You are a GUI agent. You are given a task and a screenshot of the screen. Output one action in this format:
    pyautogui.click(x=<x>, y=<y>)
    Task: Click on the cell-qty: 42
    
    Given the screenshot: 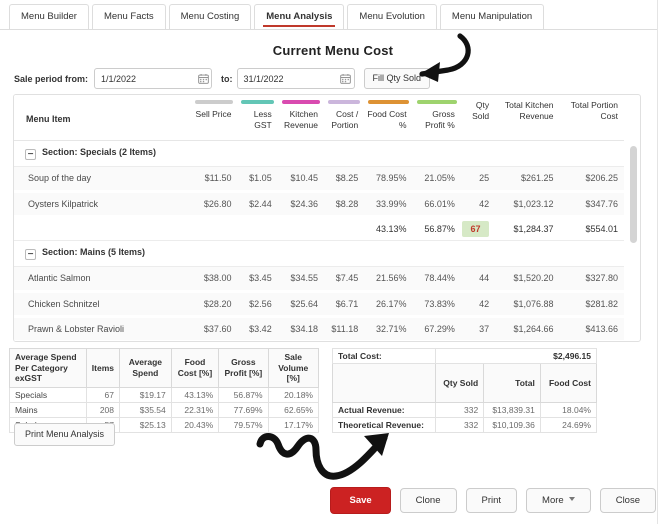 What is the action you would take?
    pyautogui.click(x=478, y=304)
    